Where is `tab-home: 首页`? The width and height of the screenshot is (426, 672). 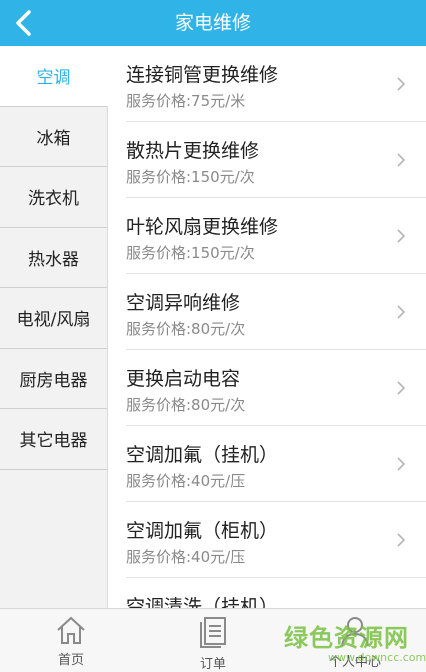
tab-home: 首页 is located at coordinates (71, 640).